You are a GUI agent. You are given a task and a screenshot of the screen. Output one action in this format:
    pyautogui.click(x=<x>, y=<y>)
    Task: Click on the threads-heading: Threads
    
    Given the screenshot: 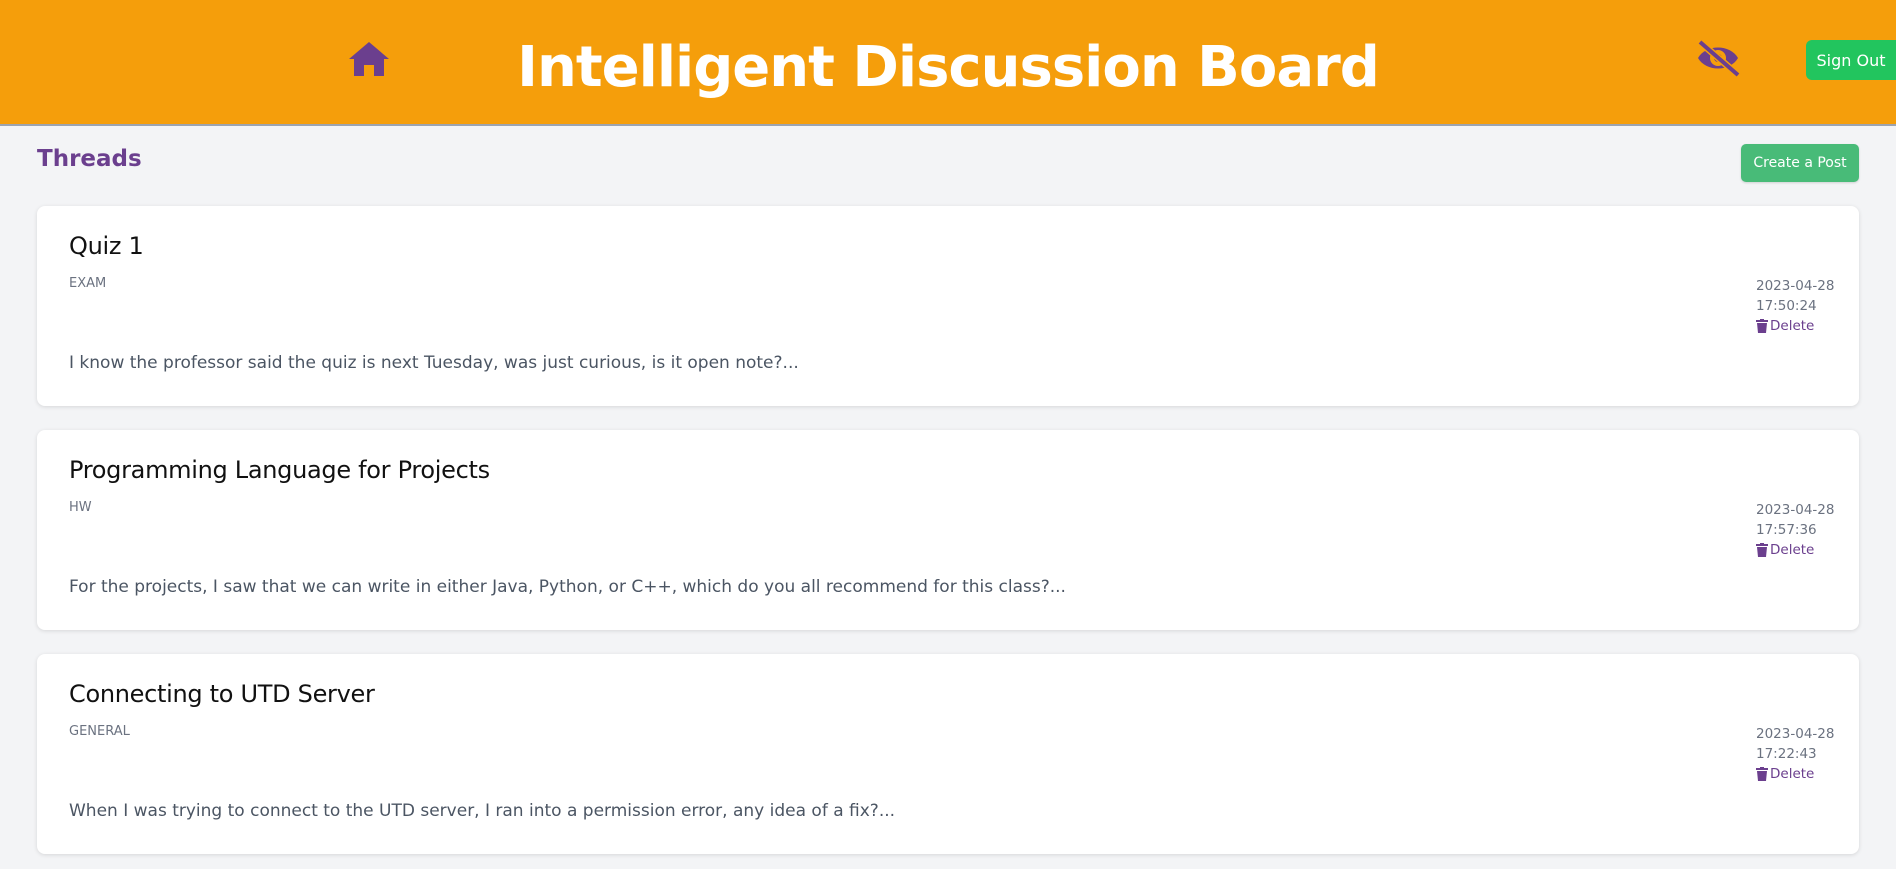 What is the action you would take?
    pyautogui.click(x=89, y=159)
    